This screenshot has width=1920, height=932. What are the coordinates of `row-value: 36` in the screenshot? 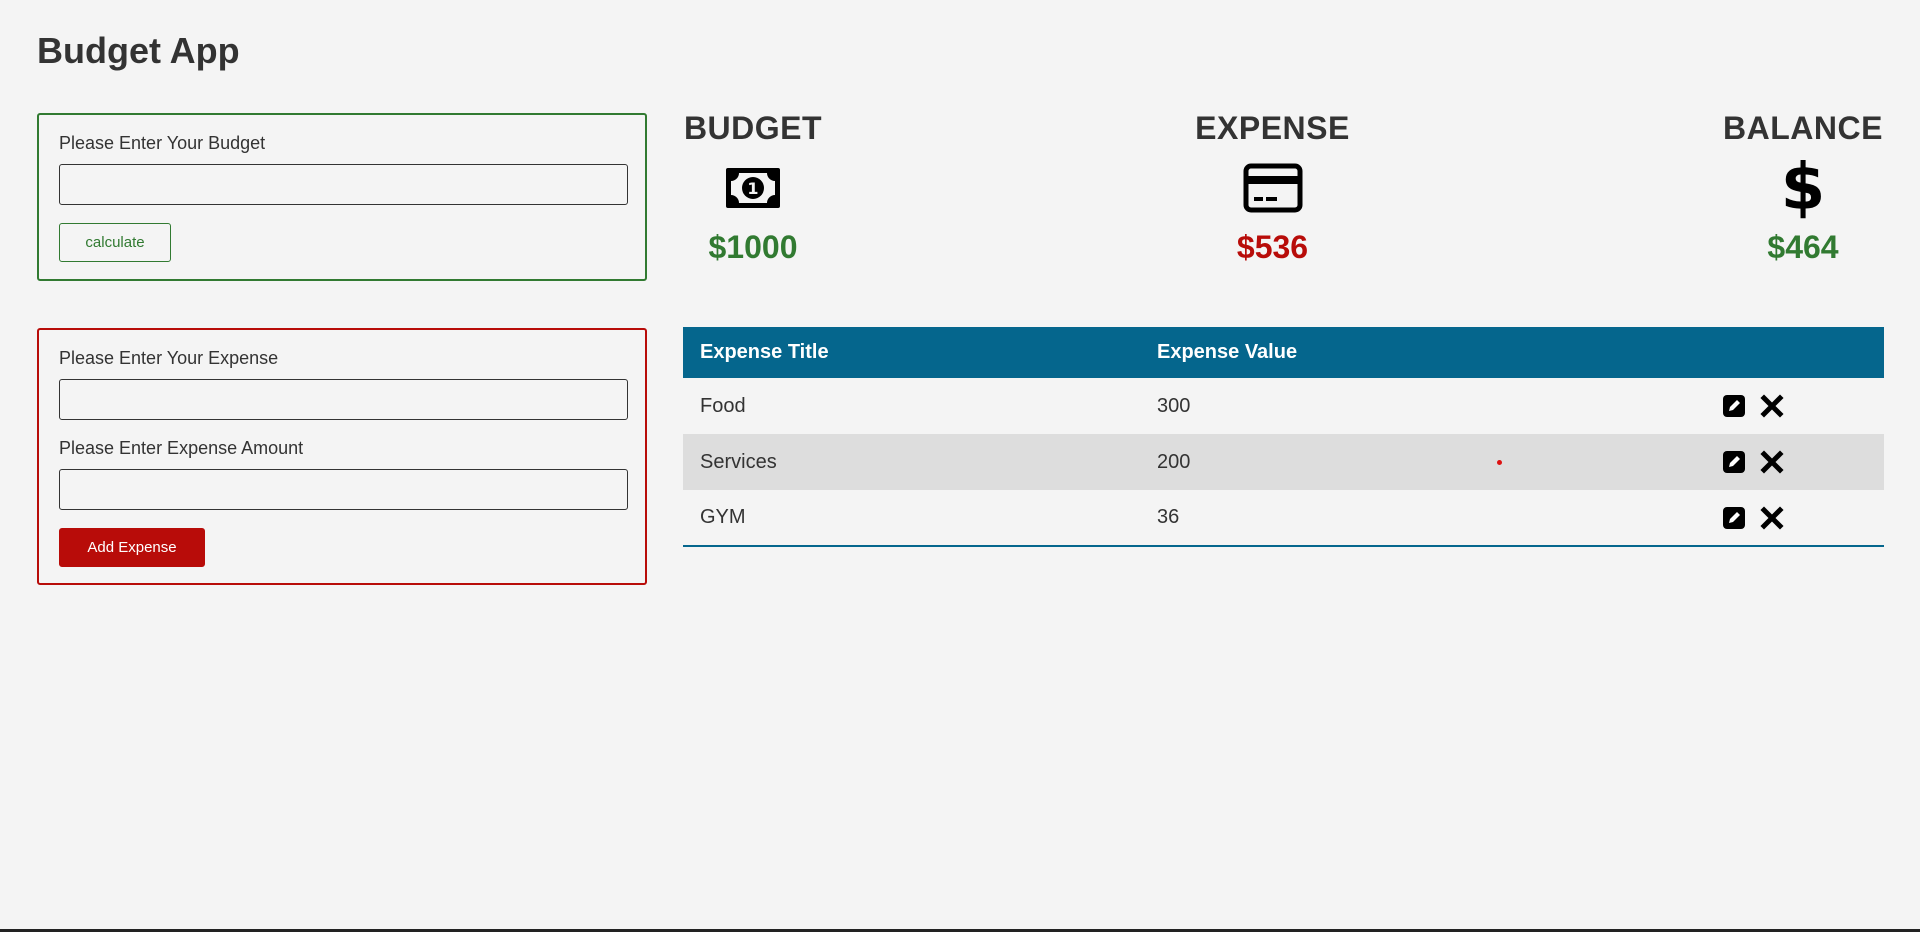 It's located at (1168, 517).